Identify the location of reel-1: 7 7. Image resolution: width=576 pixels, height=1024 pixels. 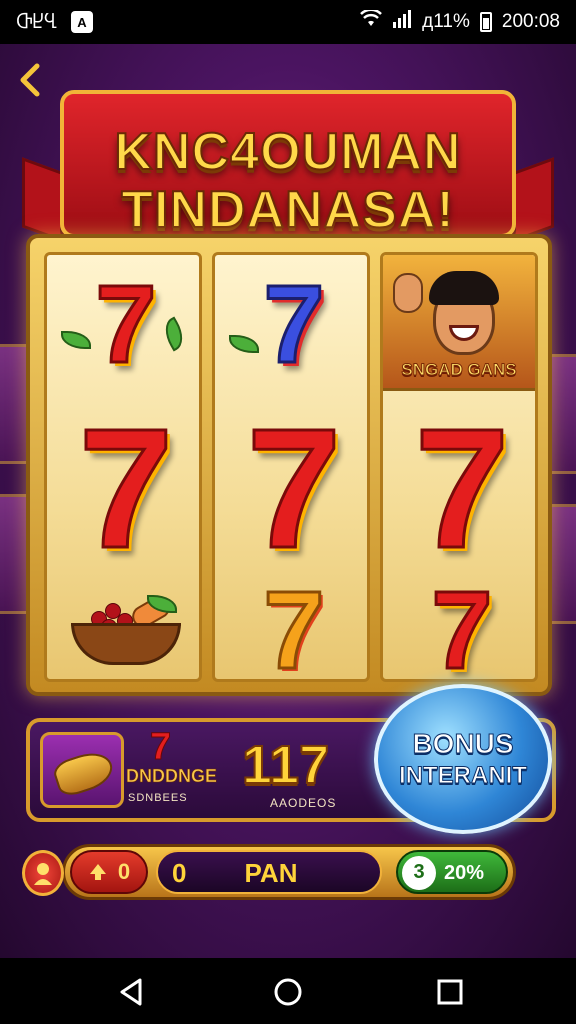
(123, 467).